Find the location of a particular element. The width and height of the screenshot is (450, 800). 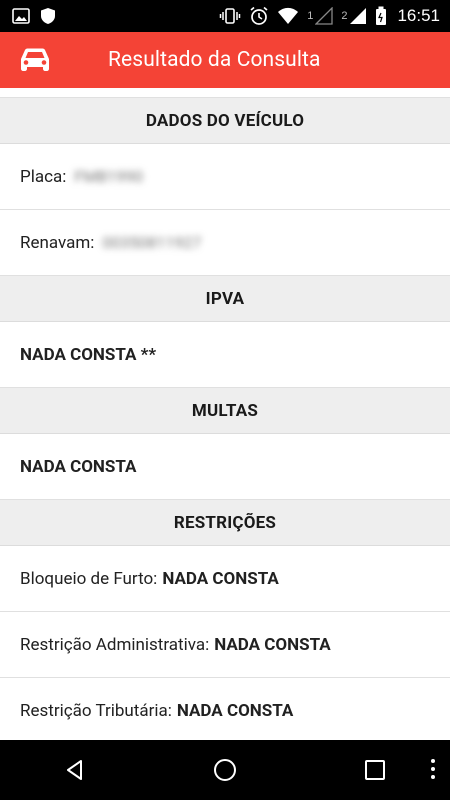

restricao-label: Bloqueio de Furto: is located at coordinates (89, 578).